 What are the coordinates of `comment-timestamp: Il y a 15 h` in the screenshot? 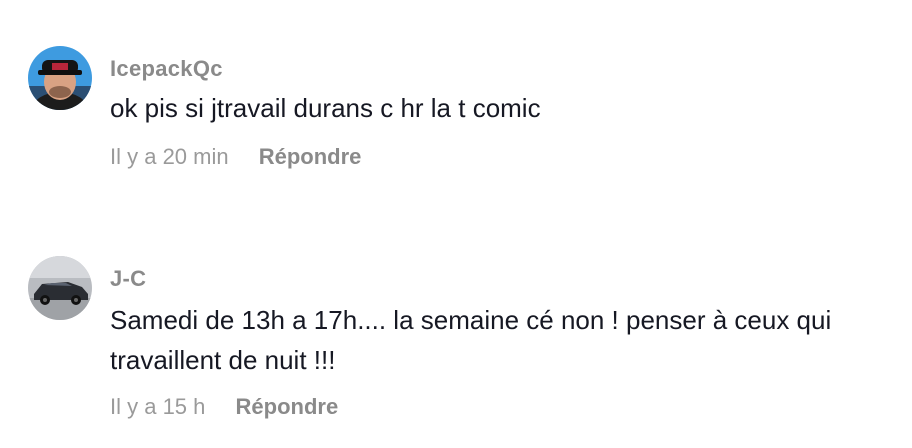 It's located at (158, 406).